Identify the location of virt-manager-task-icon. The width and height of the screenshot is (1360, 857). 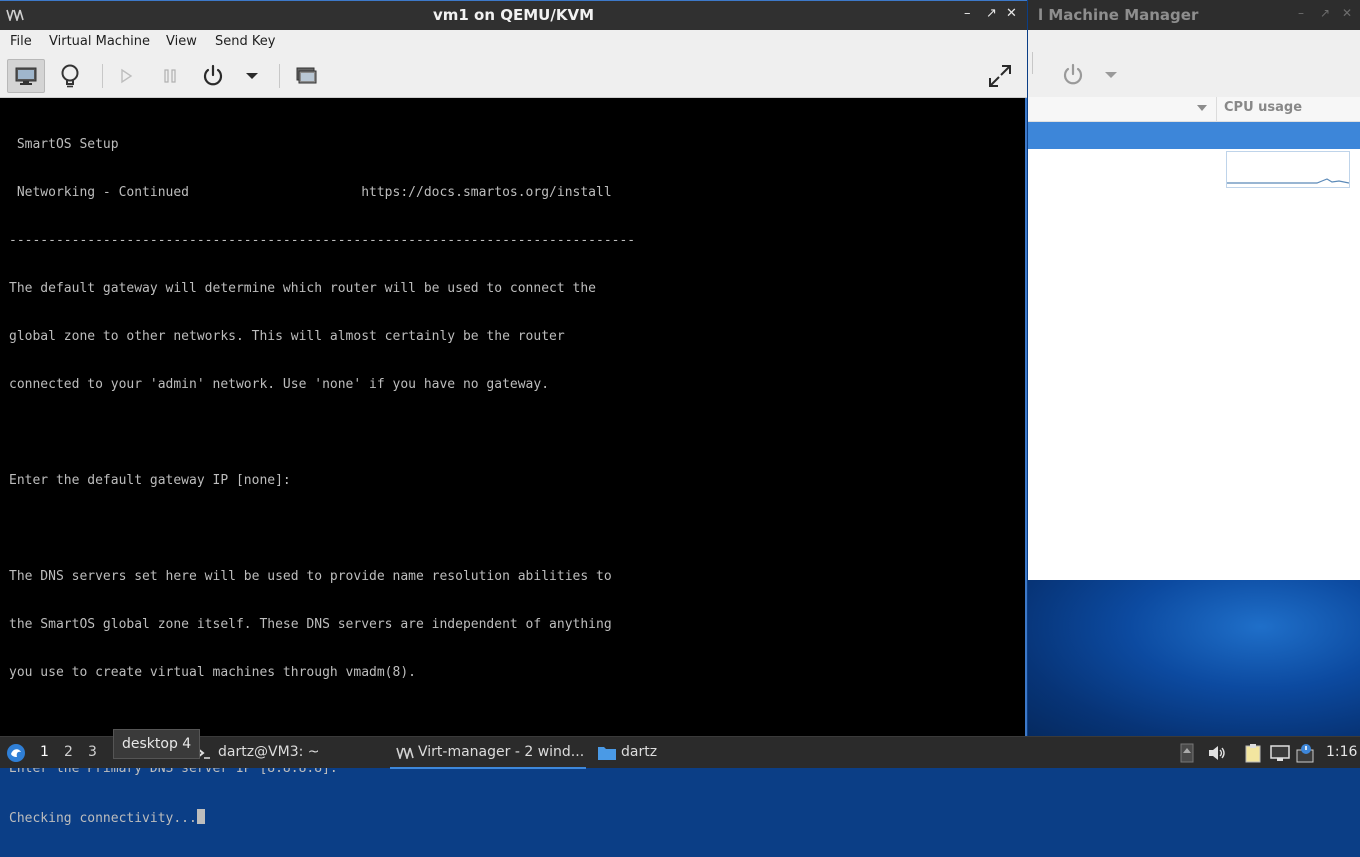
(405, 753).